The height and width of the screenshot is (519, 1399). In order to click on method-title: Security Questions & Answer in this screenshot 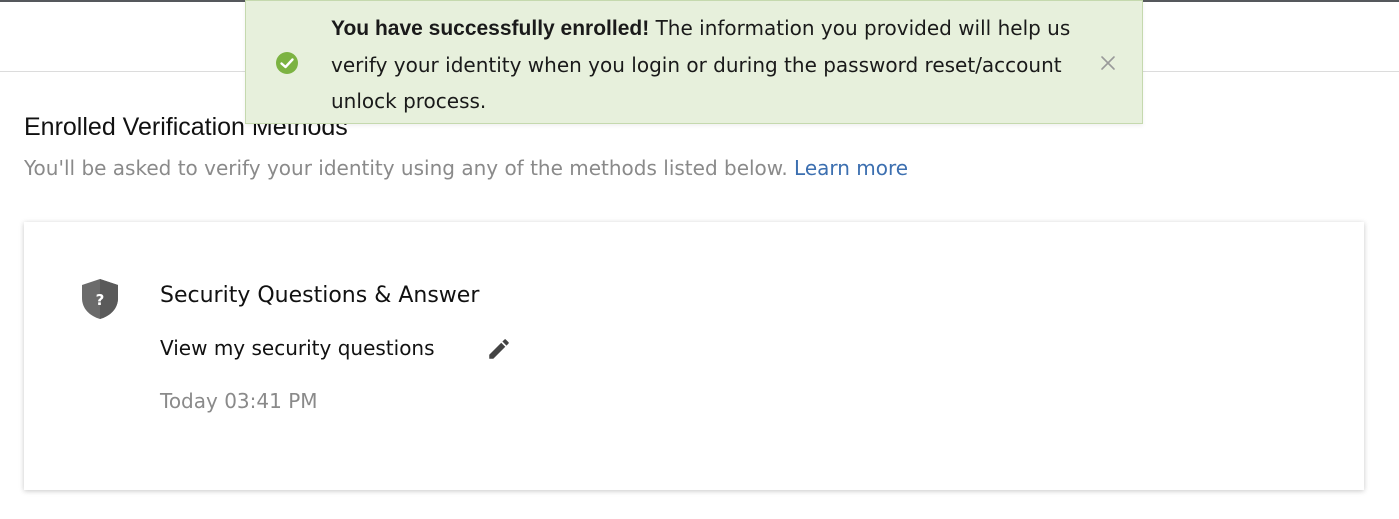, I will do `click(320, 295)`.